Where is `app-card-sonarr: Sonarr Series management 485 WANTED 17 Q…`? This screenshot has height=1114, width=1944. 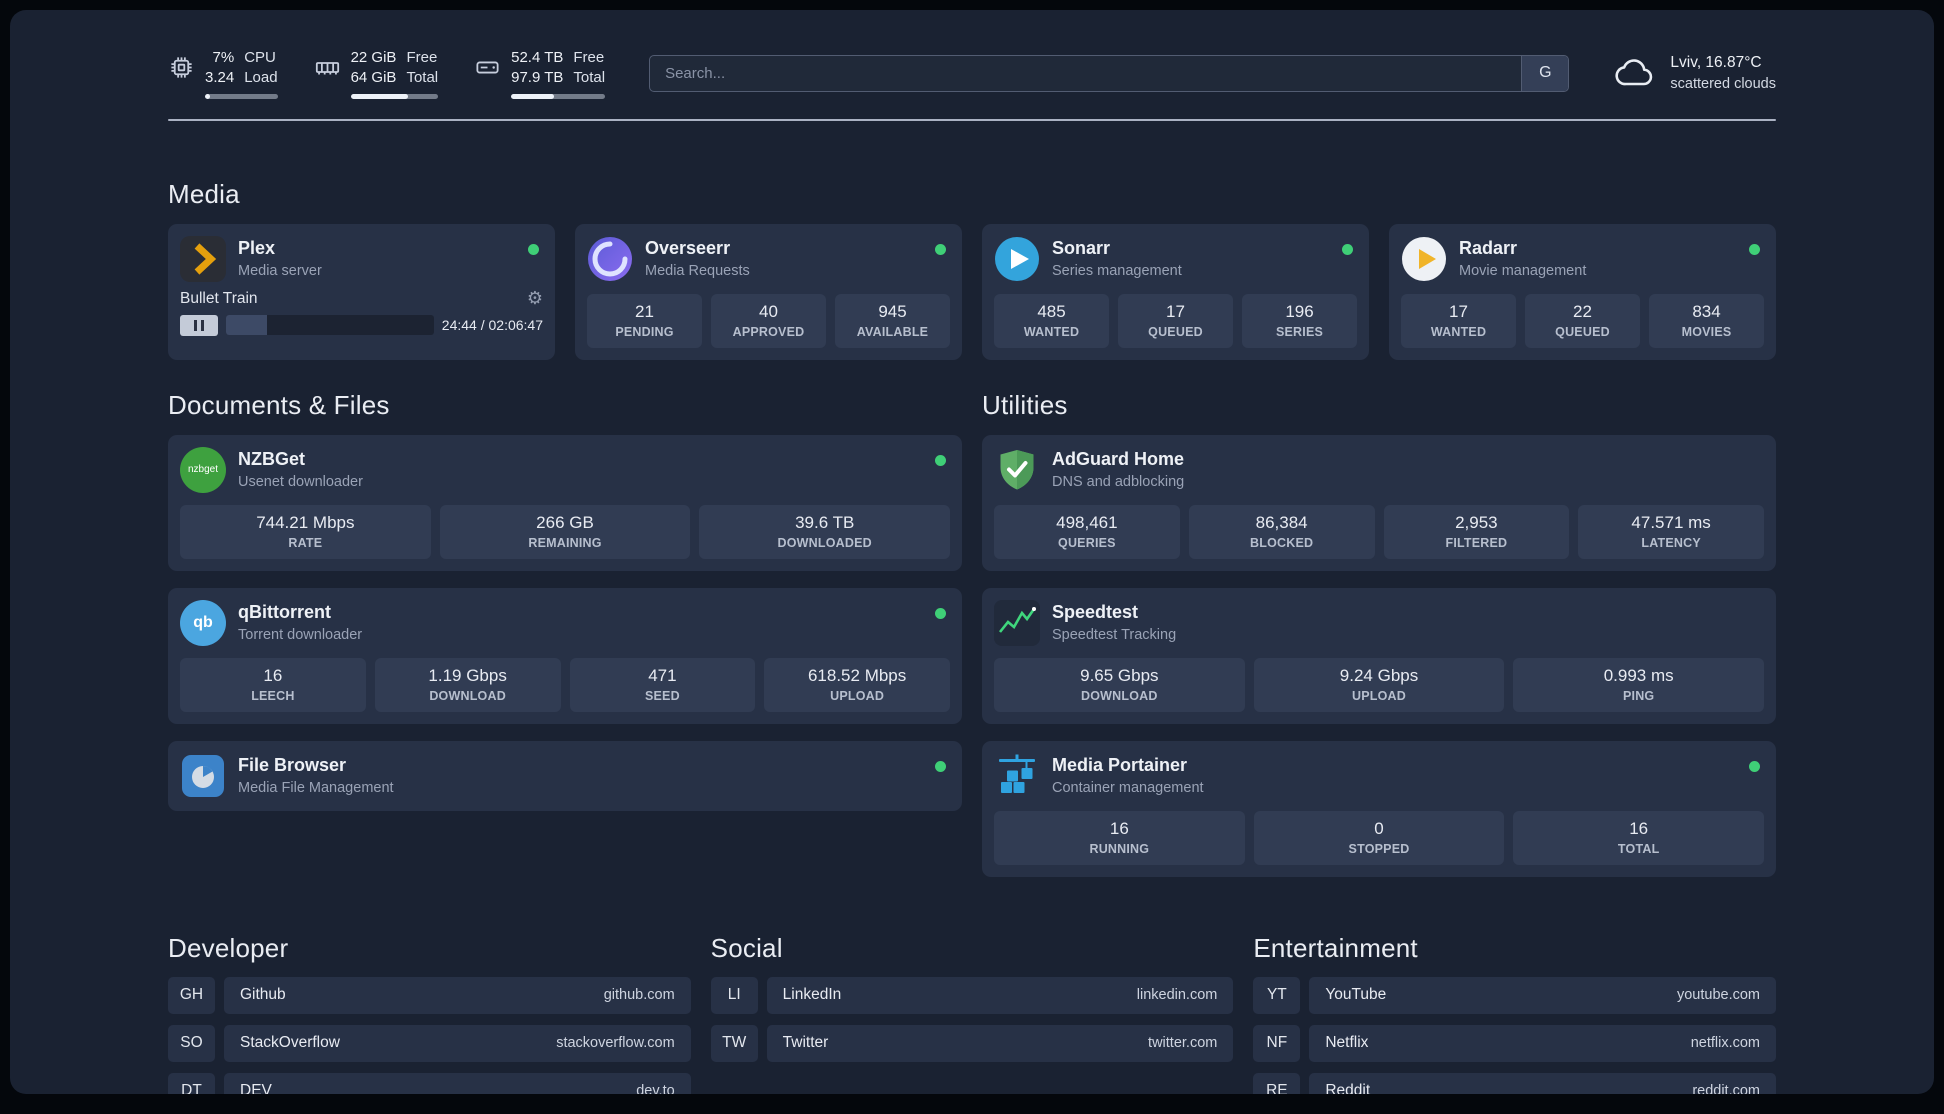 app-card-sonarr: Sonarr Series management 485 WANTED 17 Q… is located at coordinates (1175, 291).